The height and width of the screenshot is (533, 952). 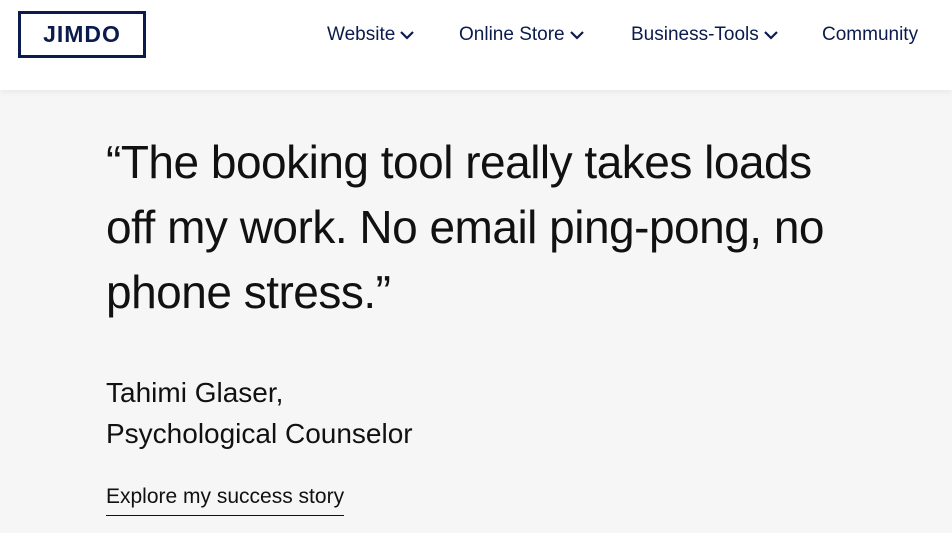 What do you see at coordinates (225, 499) in the screenshot?
I see `success-story-link: Explore my success story` at bounding box center [225, 499].